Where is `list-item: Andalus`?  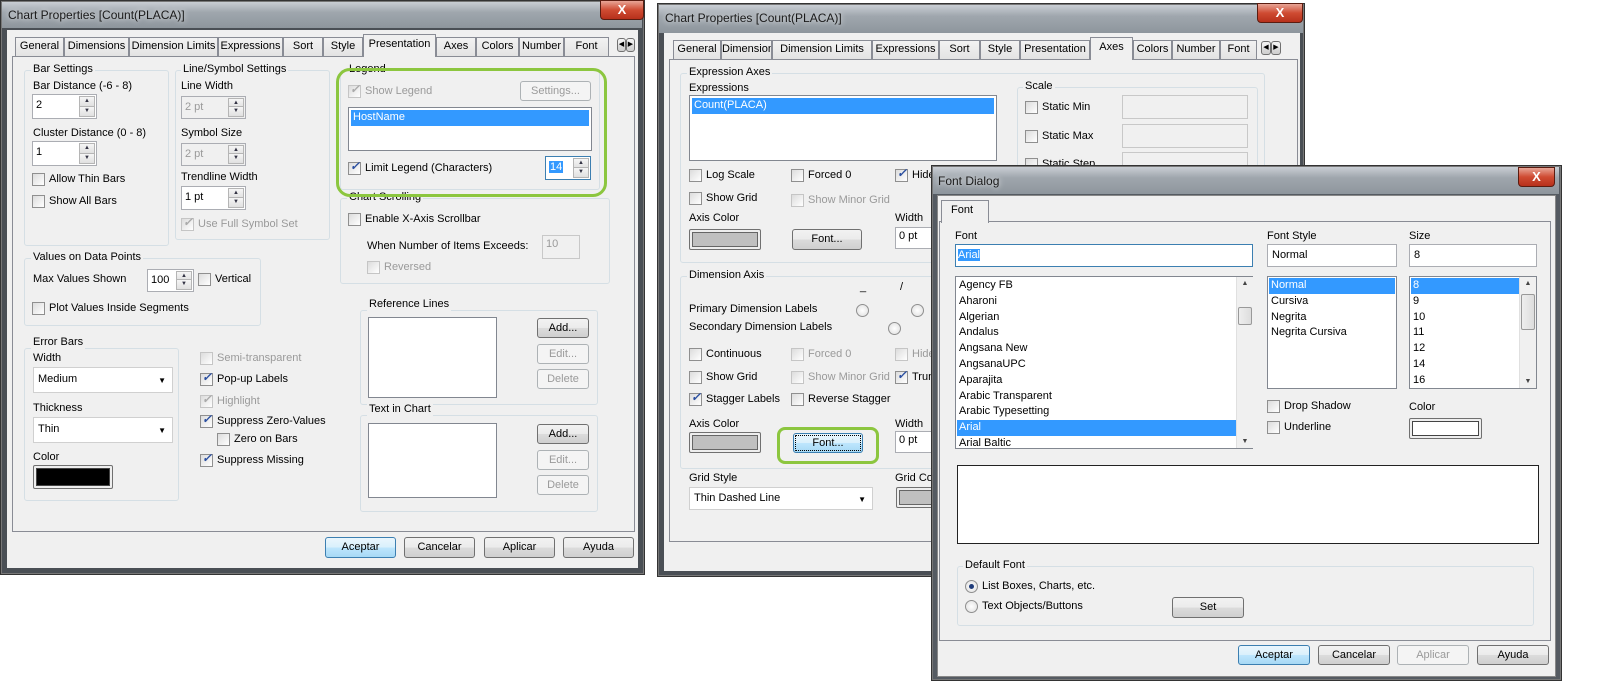 list-item: Andalus is located at coordinates (1104, 333).